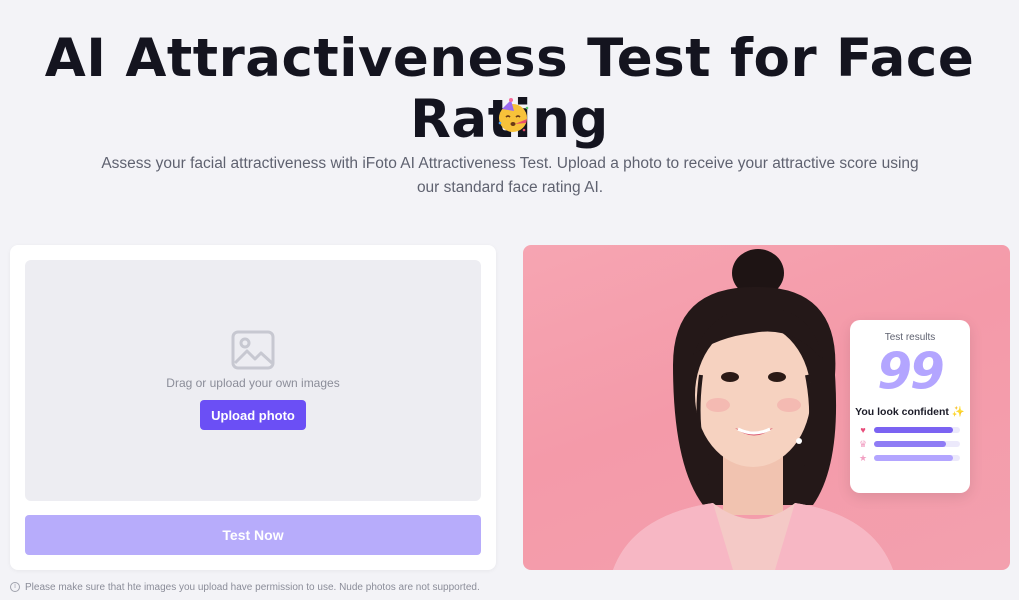 The height and width of the screenshot is (600, 1019). I want to click on test-now-button: Test Now, so click(253, 535).